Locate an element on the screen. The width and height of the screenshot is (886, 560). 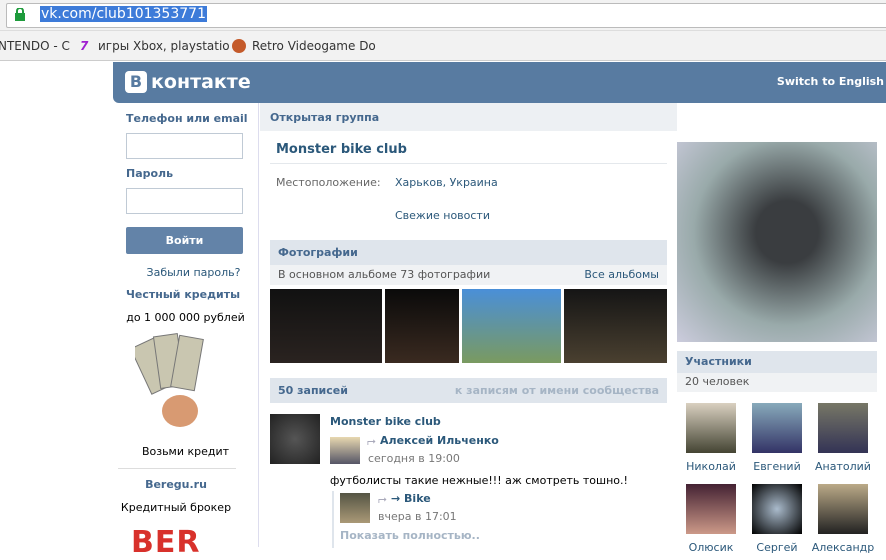
ad-title: Beregu.ru is located at coordinates (176, 484).